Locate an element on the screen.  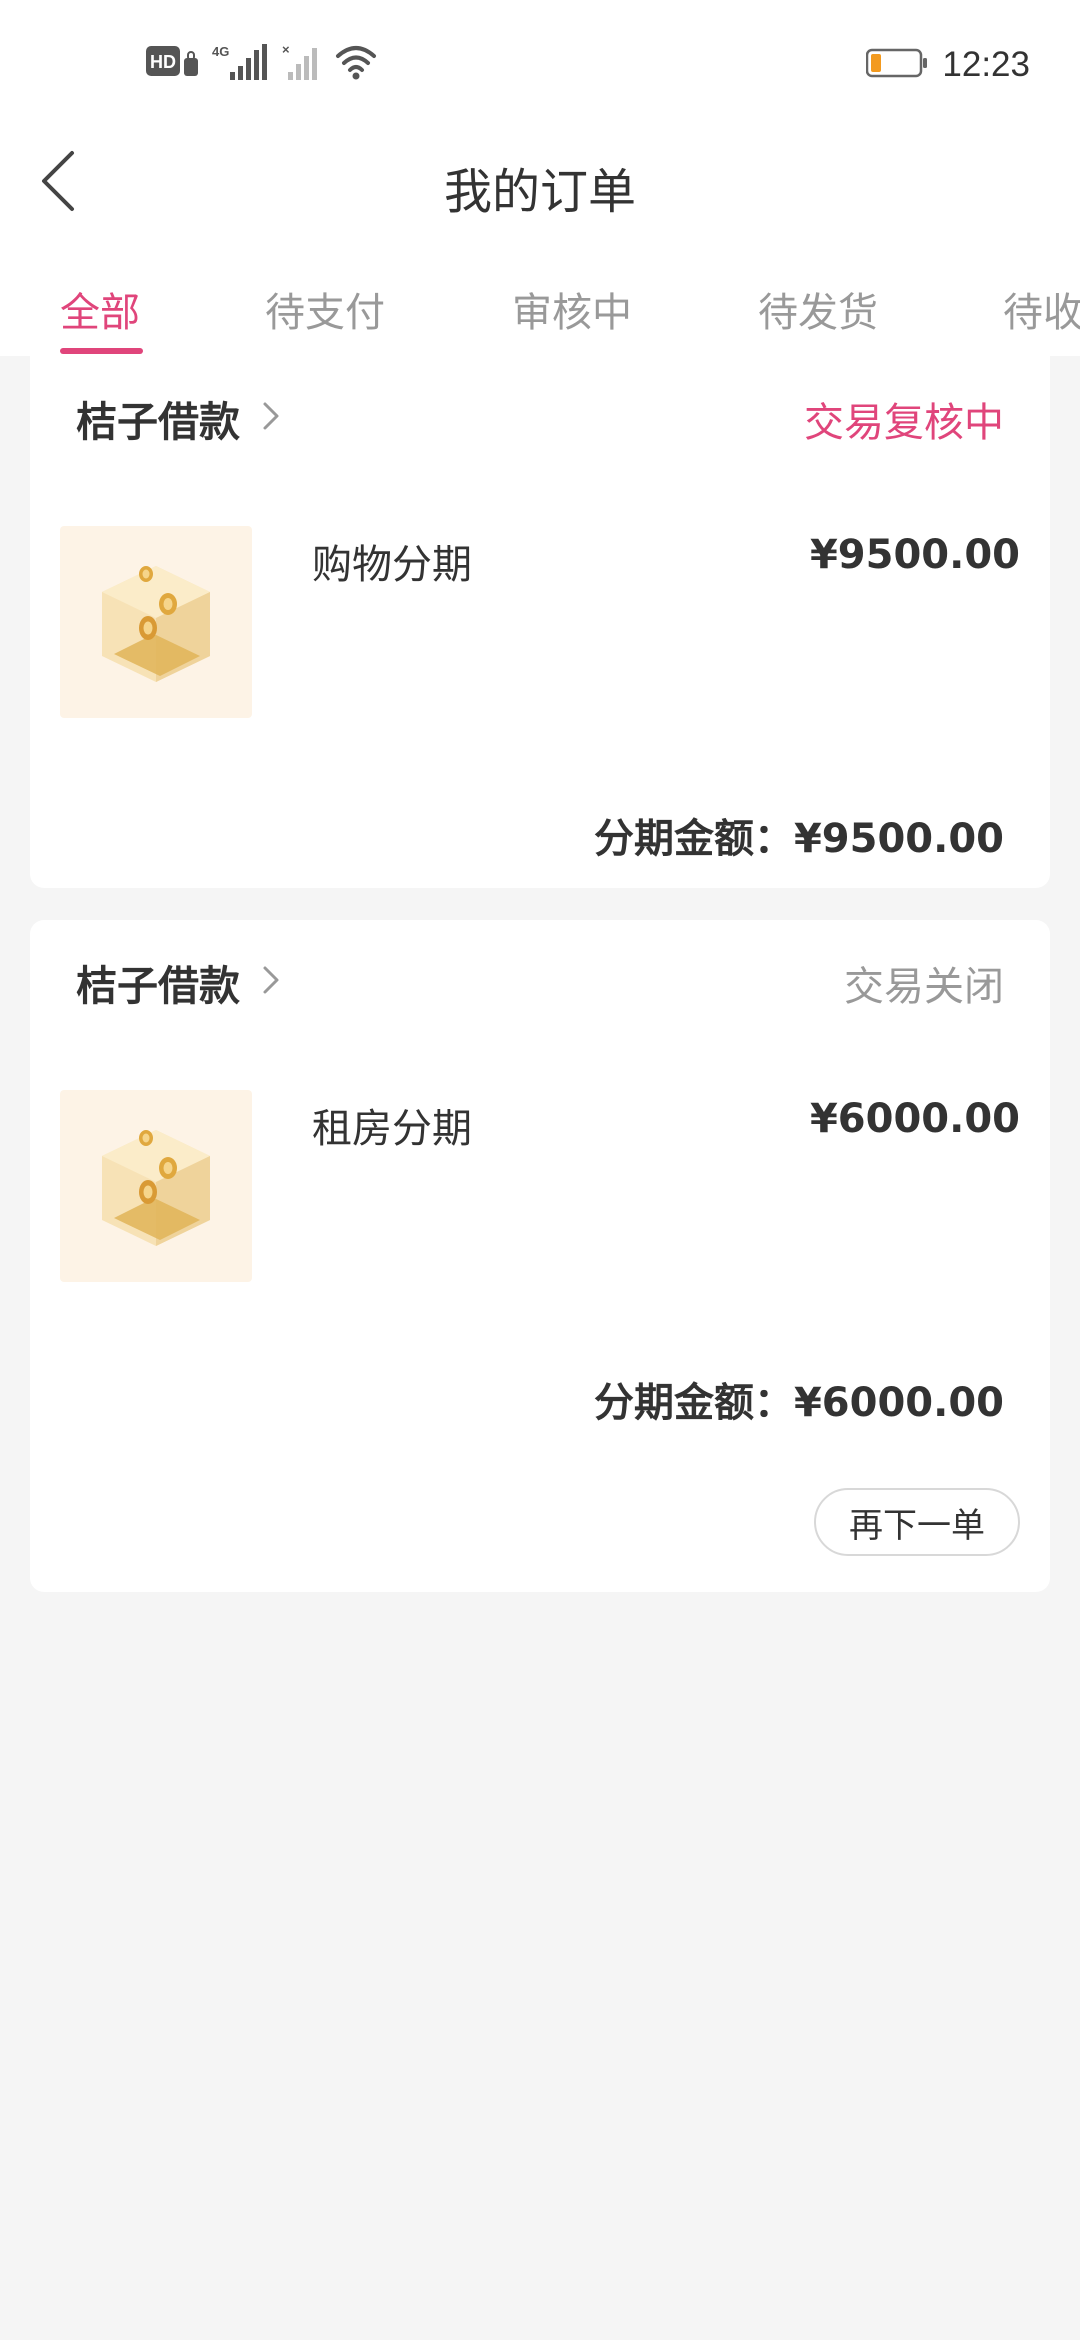
svg-text: HD is located at coordinates (163, 62).